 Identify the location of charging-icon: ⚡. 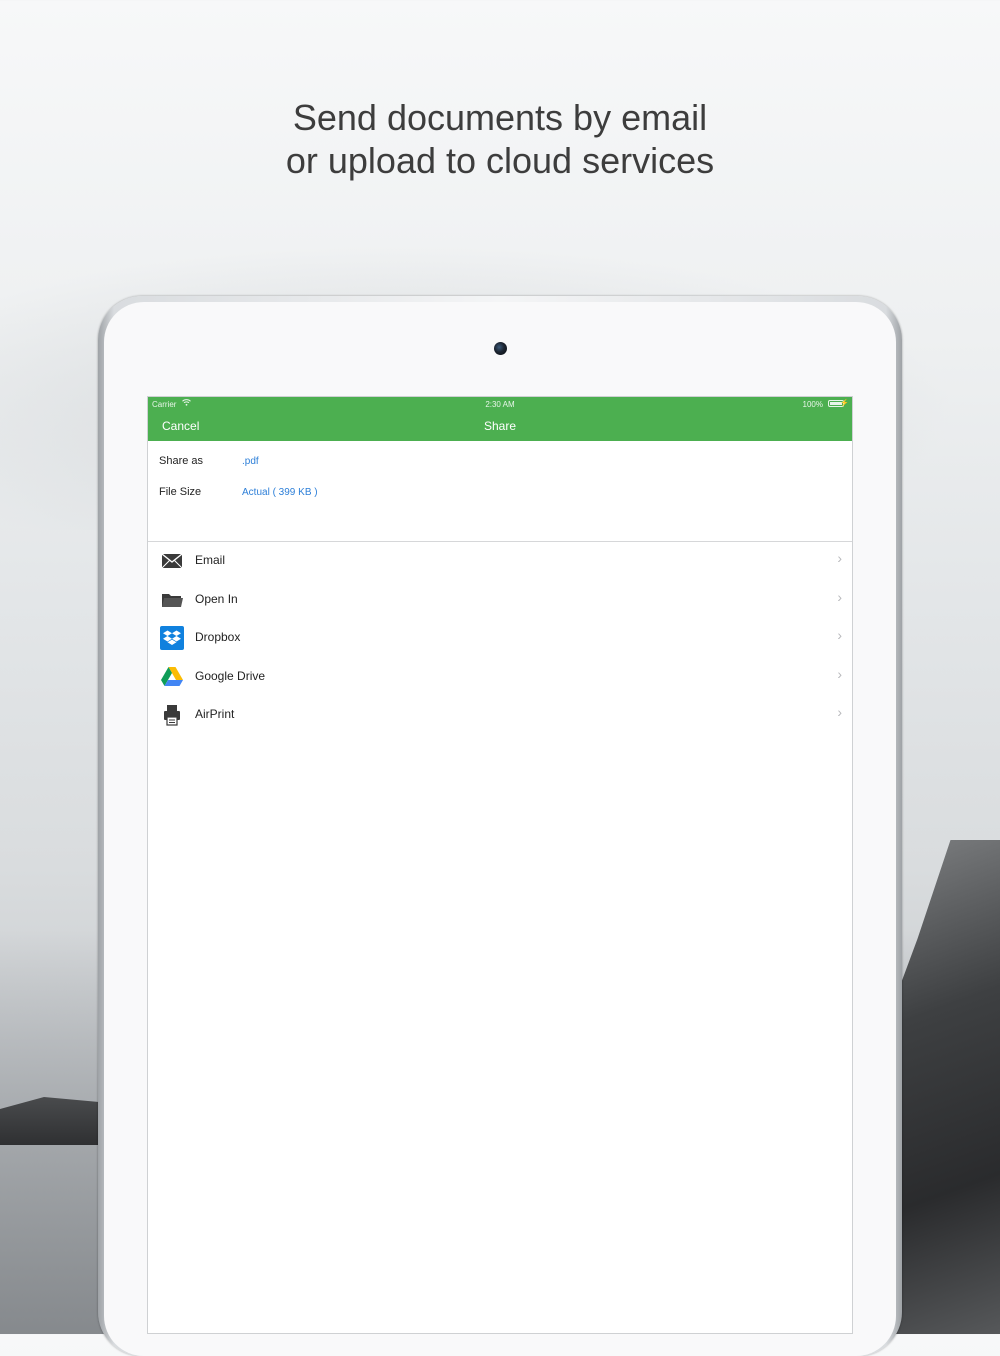
(844, 403).